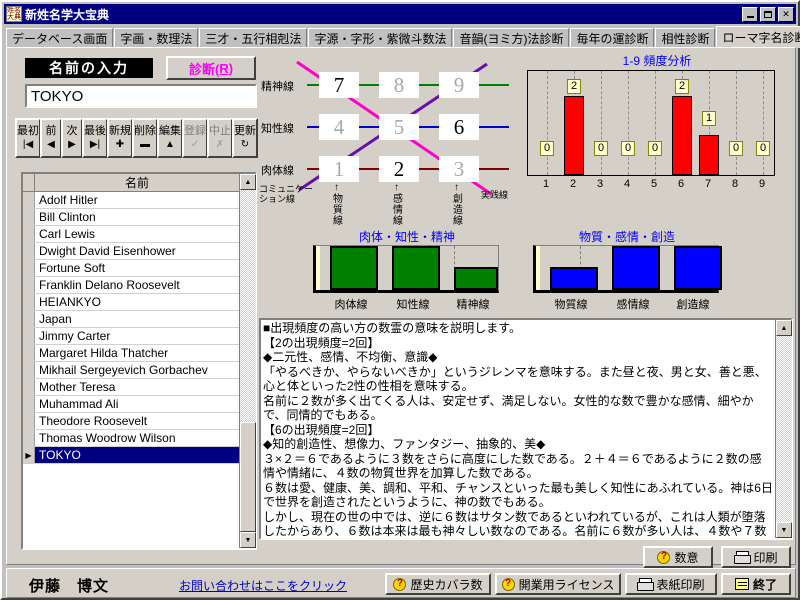  I want to click on print-button: 印刷, so click(756, 557).